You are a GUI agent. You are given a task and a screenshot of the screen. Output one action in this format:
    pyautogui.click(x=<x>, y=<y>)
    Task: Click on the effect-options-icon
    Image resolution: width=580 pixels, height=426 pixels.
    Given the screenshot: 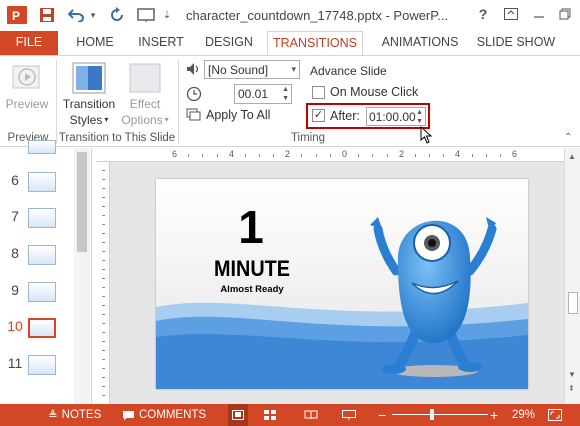 What is the action you would take?
    pyautogui.click(x=145, y=78)
    